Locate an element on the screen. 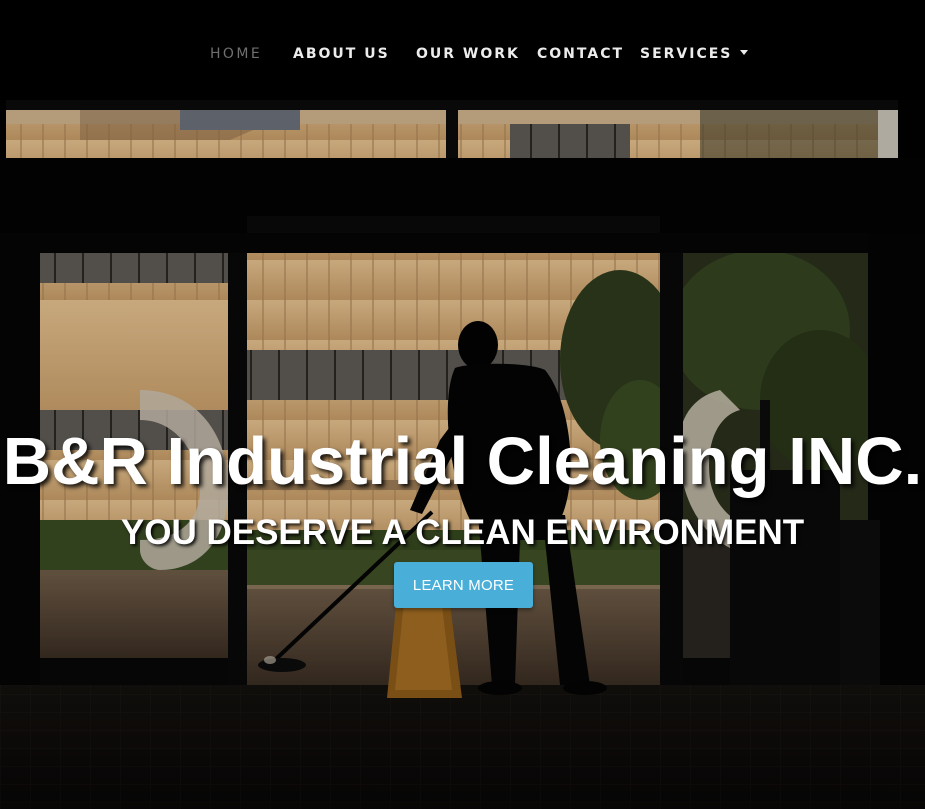 The image size is (925, 809). hero-title: B&R Industrial Cleaning INC. is located at coordinates (462, 461).